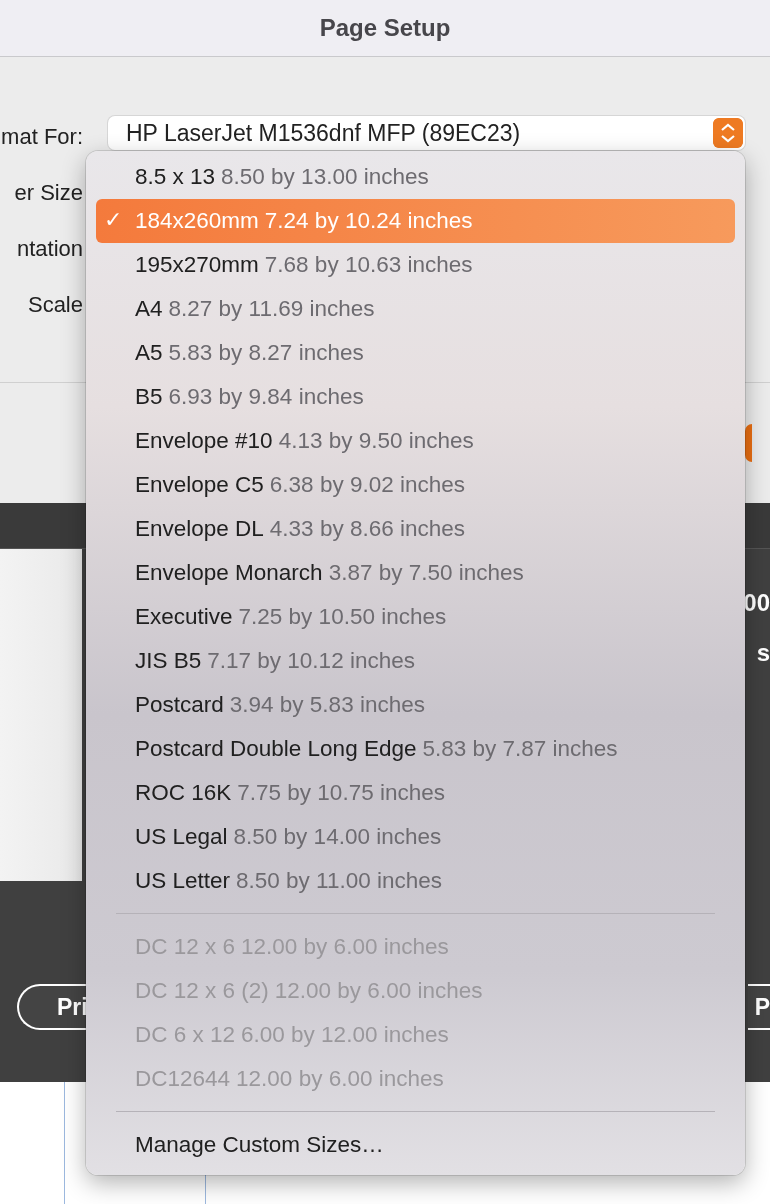 This screenshot has height=1204, width=770. I want to click on printer-popup: HP LaserJet M1536dnf MFP (89EC23), so click(426, 133).